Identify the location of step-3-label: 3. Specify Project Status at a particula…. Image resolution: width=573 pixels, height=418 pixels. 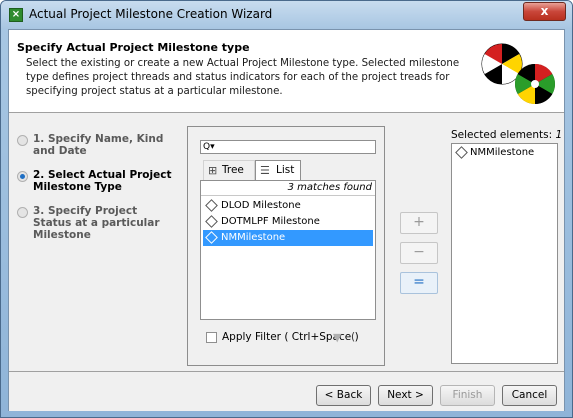
(96, 223).